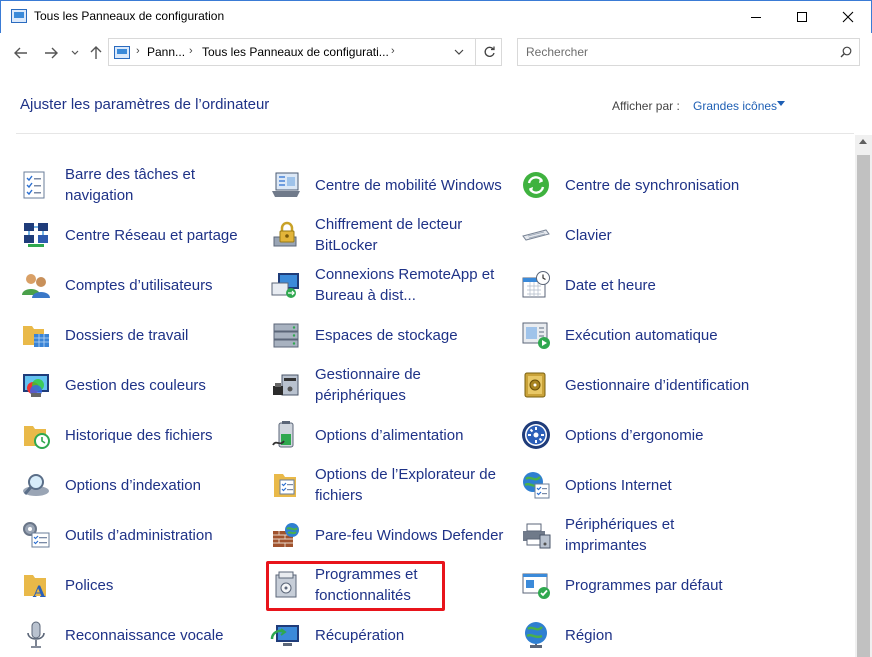 This screenshot has height=657, width=872. Describe the element at coordinates (536, 635) in the screenshot. I see `region-globe-icon` at that location.